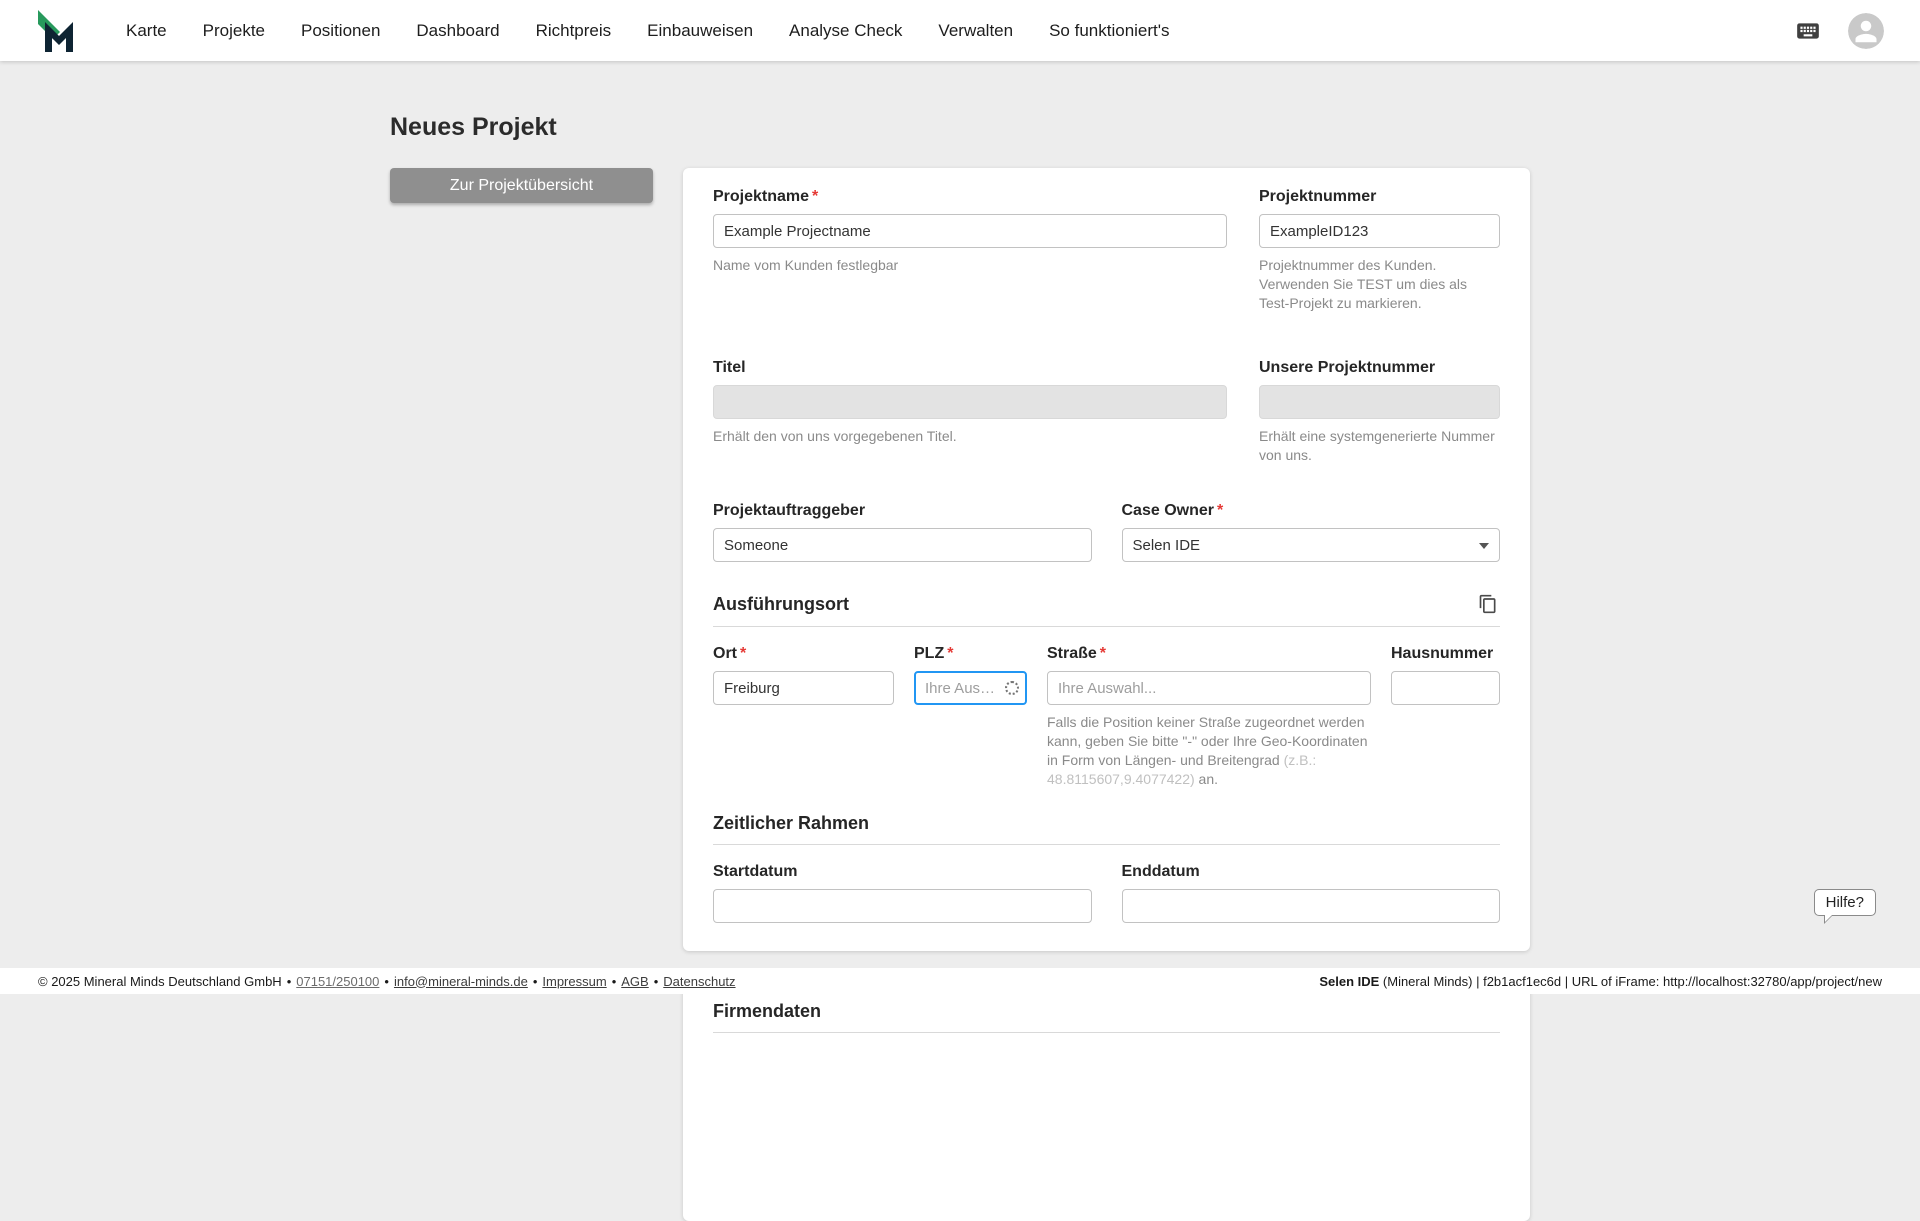  Describe the element at coordinates (1209, 688) in the screenshot. I see `strasse-input` at that location.